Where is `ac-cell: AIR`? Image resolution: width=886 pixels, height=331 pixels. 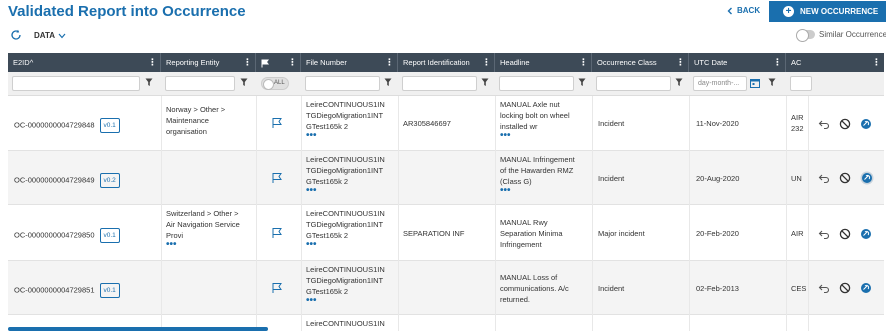
ac-cell: AIR is located at coordinates (797, 233).